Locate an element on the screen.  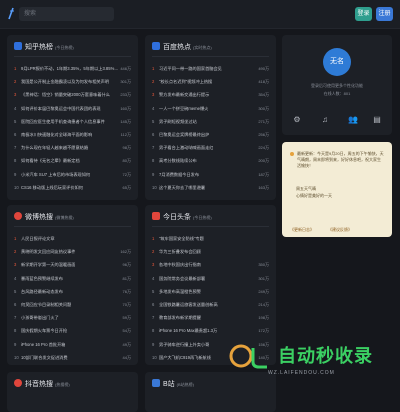
item-title: 如何评价本届巴黎奥运会中国代表团的表现 is located at coordinates (61, 108).